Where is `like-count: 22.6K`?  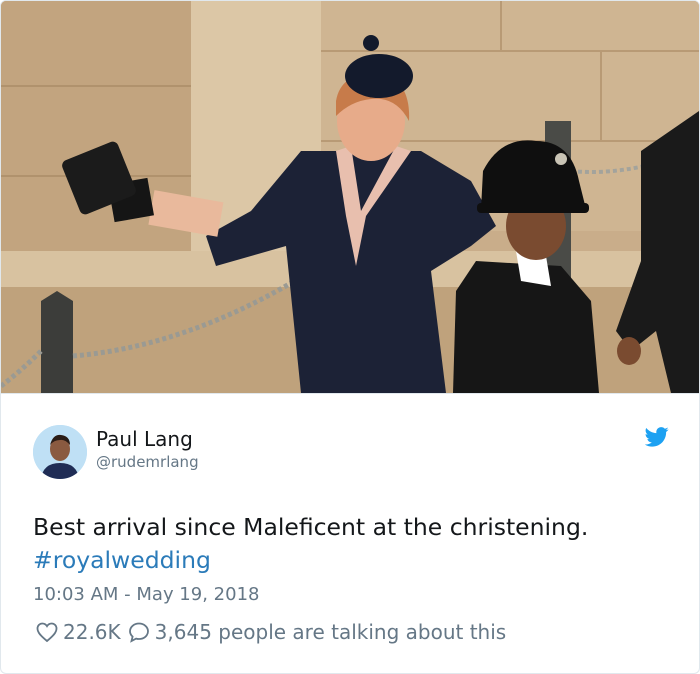 like-count: 22.6K is located at coordinates (92, 632).